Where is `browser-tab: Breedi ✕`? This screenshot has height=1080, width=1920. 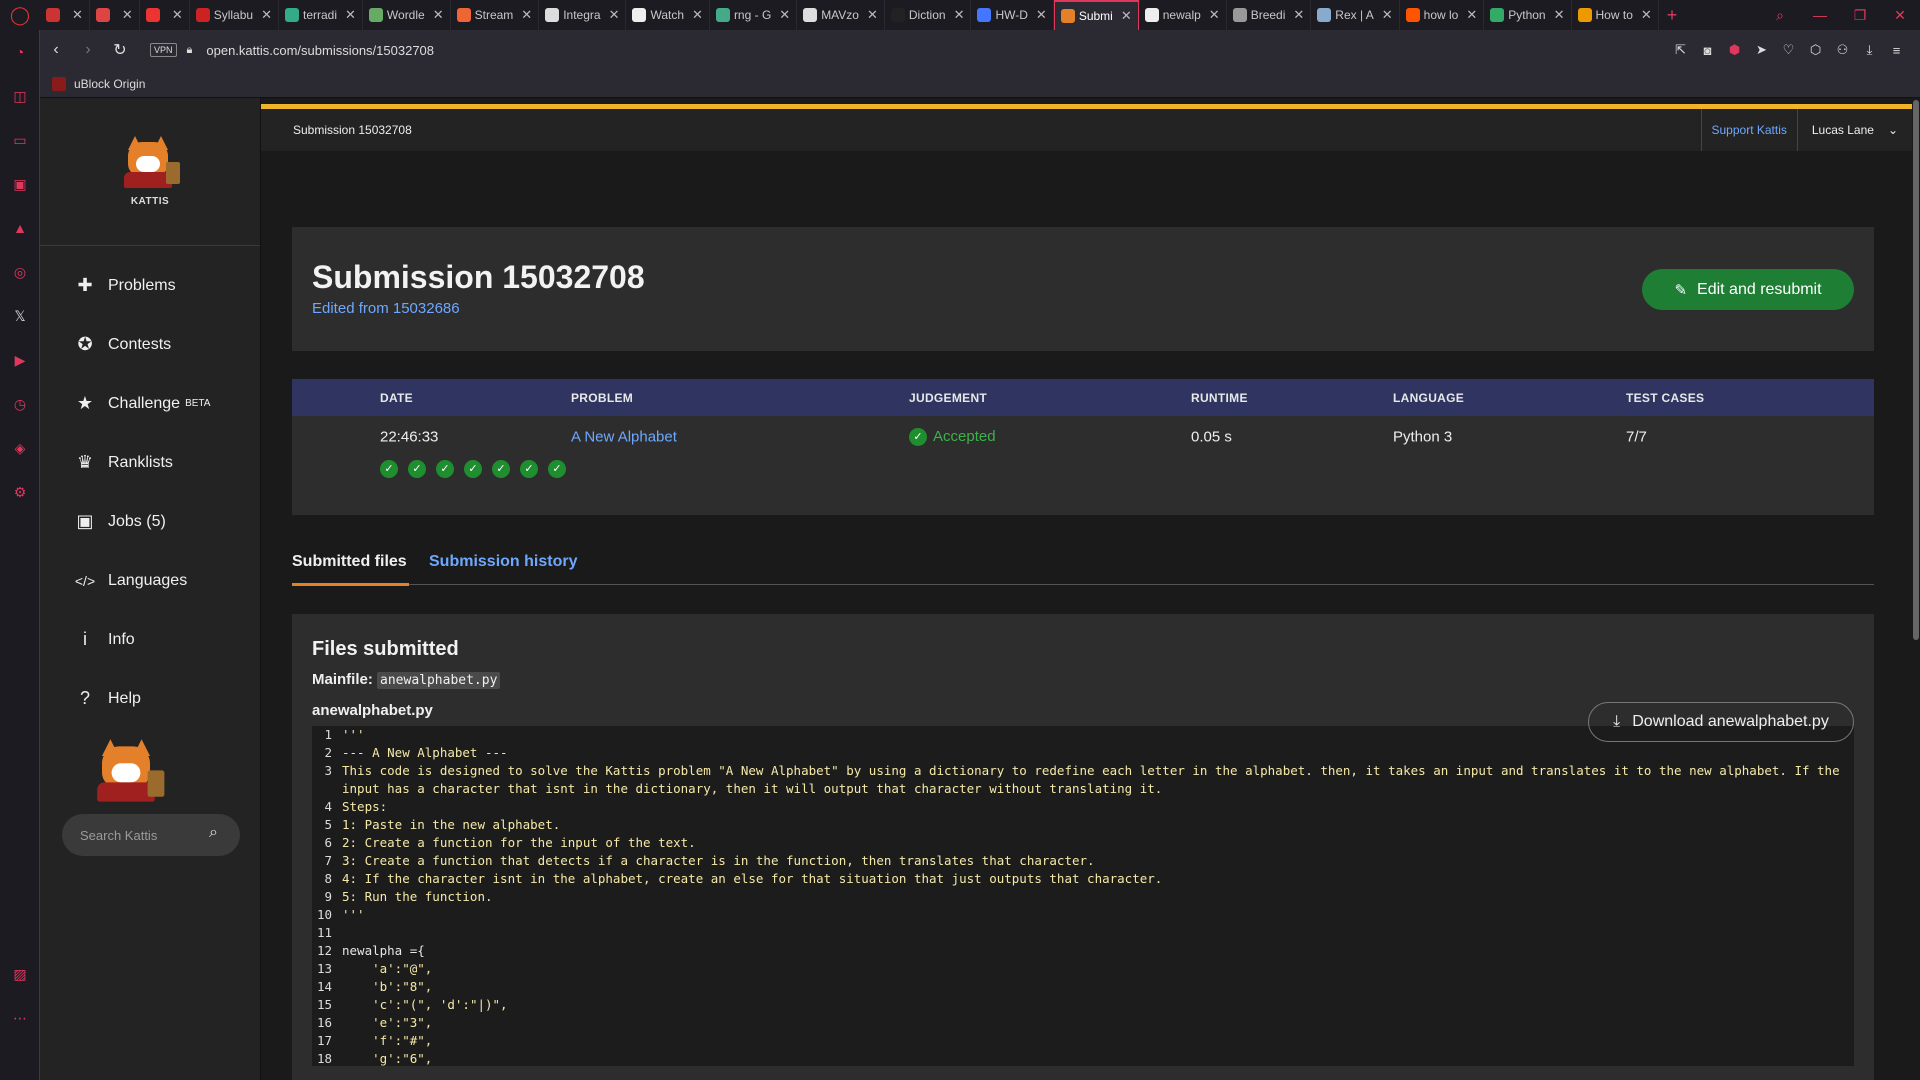 browser-tab: Breedi ✕ is located at coordinates (1269, 15).